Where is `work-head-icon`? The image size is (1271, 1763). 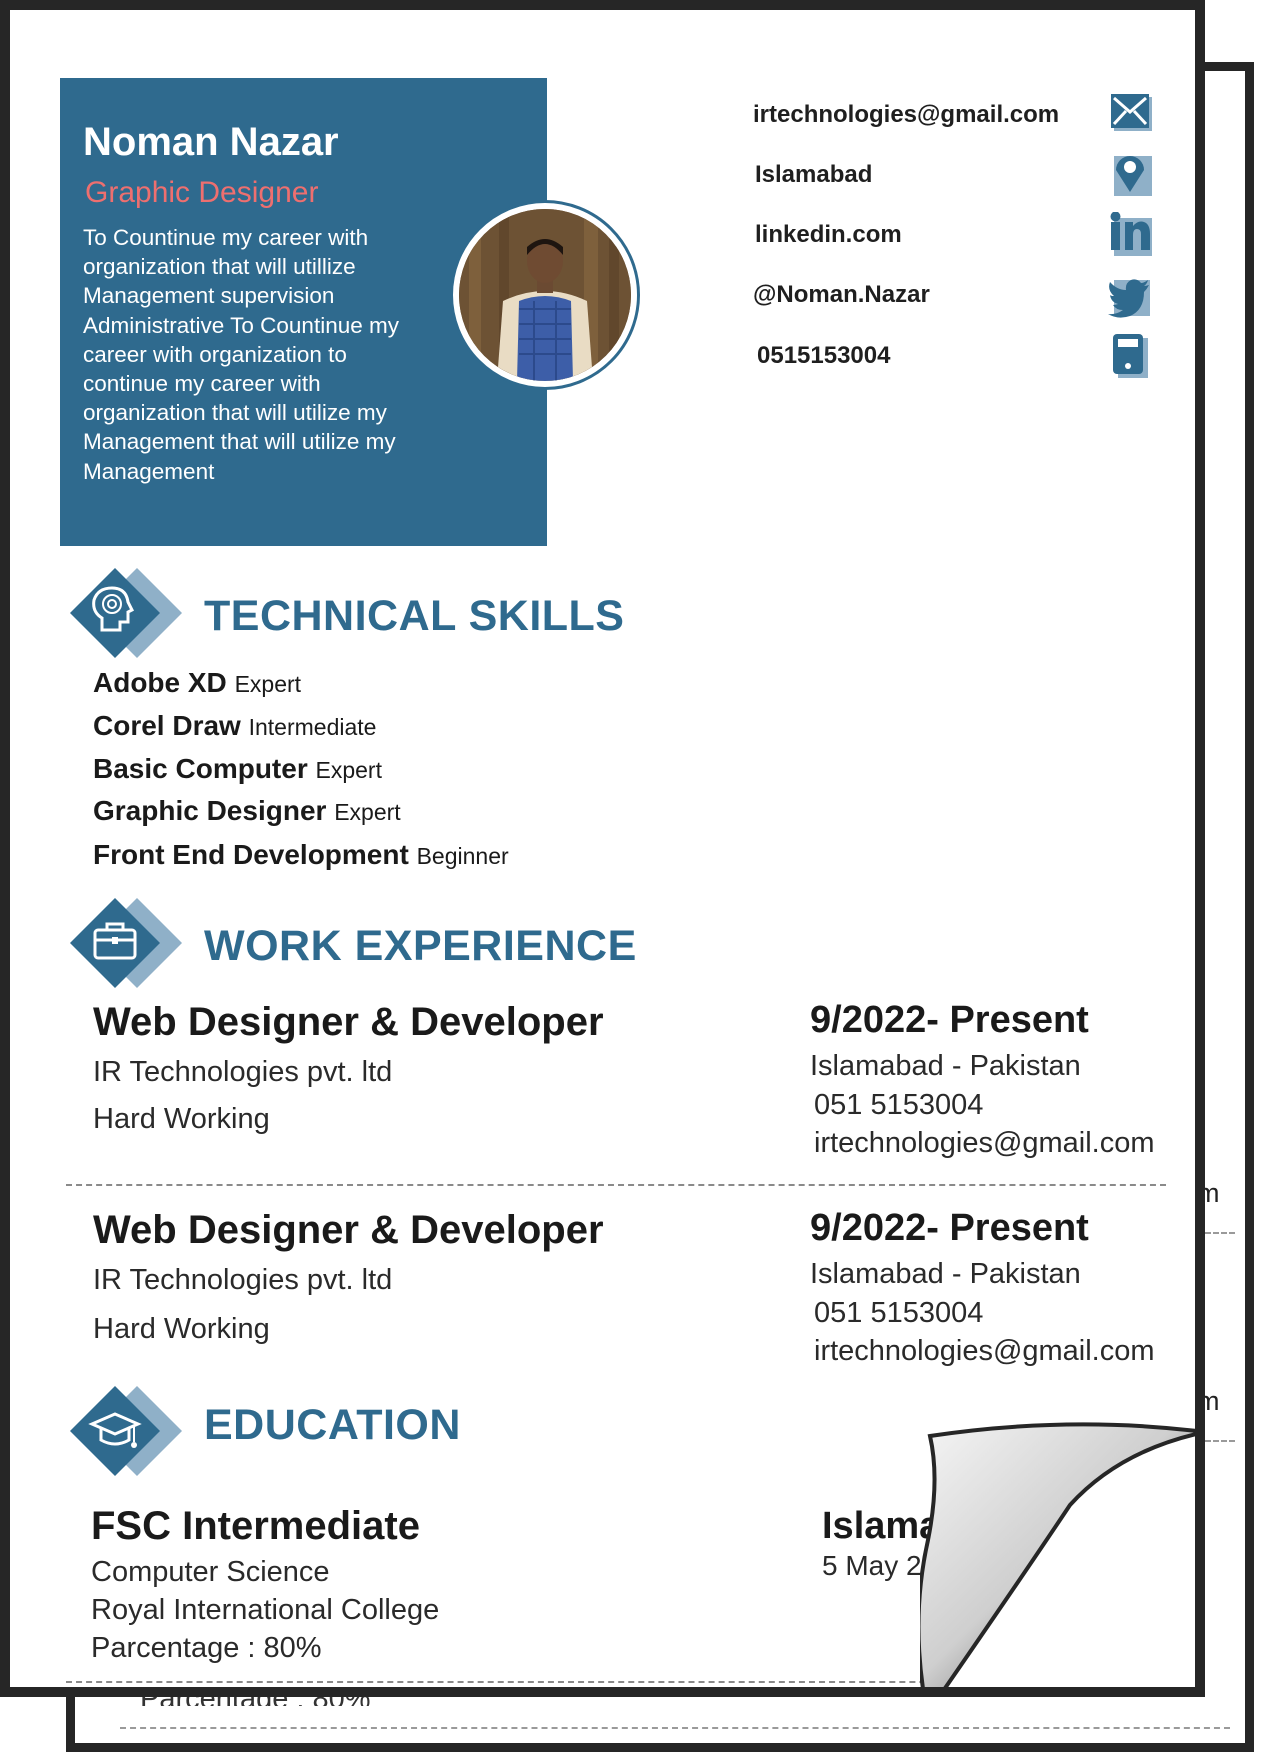 work-head-icon is located at coordinates (127, 946).